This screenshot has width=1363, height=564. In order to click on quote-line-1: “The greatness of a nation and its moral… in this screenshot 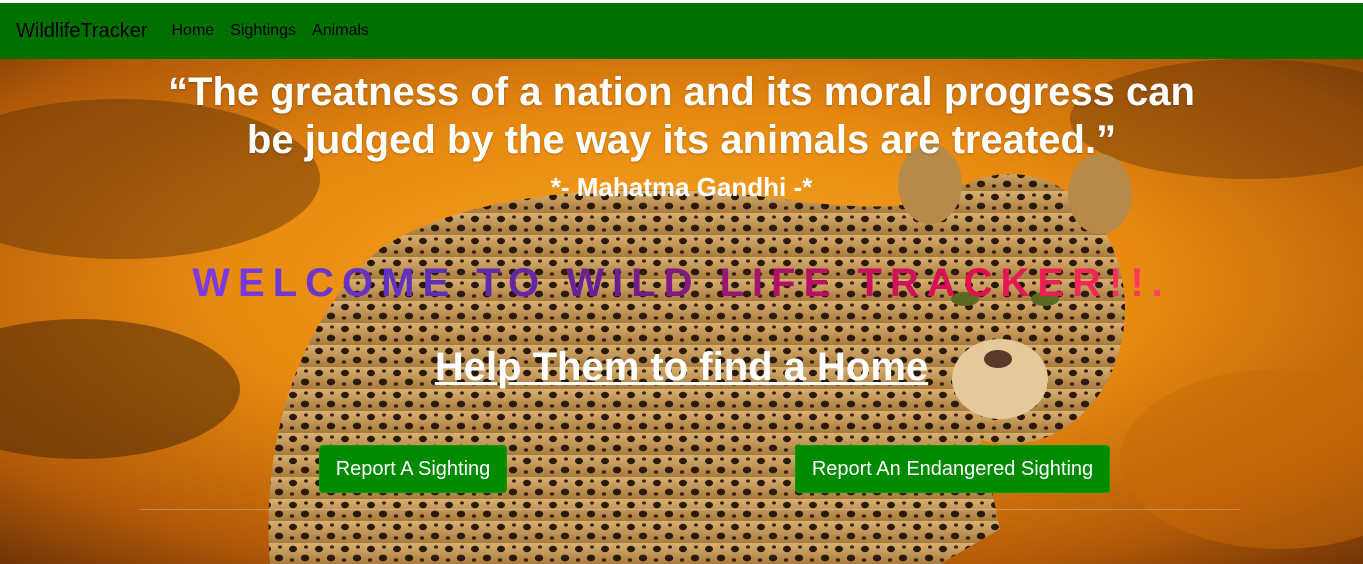, I will do `click(681, 92)`.